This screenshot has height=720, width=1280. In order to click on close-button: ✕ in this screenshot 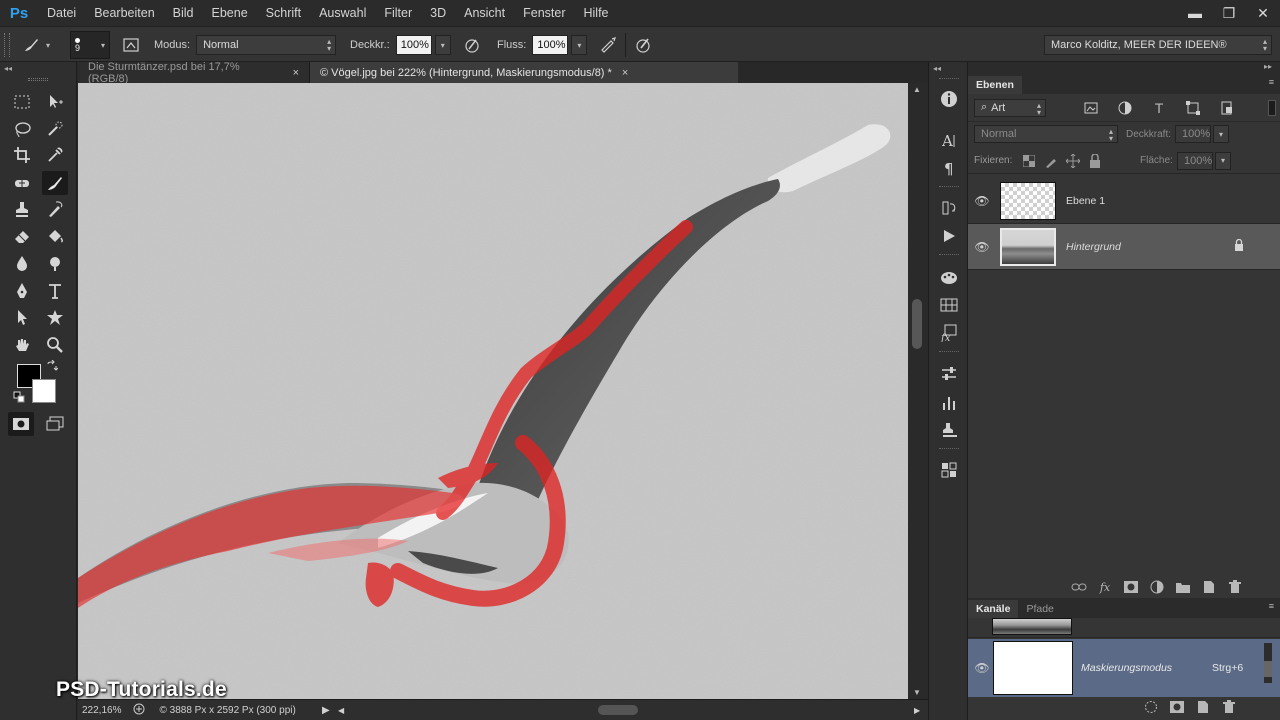, I will do `click(1263, 13)`.